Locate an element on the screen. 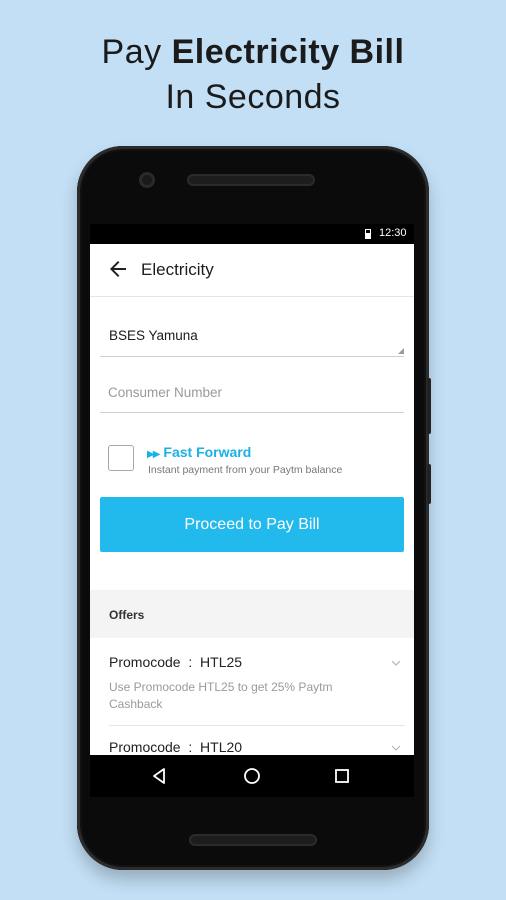 This screenshot has height=900, width=506. volume-button is located at coordinates (429, 406).